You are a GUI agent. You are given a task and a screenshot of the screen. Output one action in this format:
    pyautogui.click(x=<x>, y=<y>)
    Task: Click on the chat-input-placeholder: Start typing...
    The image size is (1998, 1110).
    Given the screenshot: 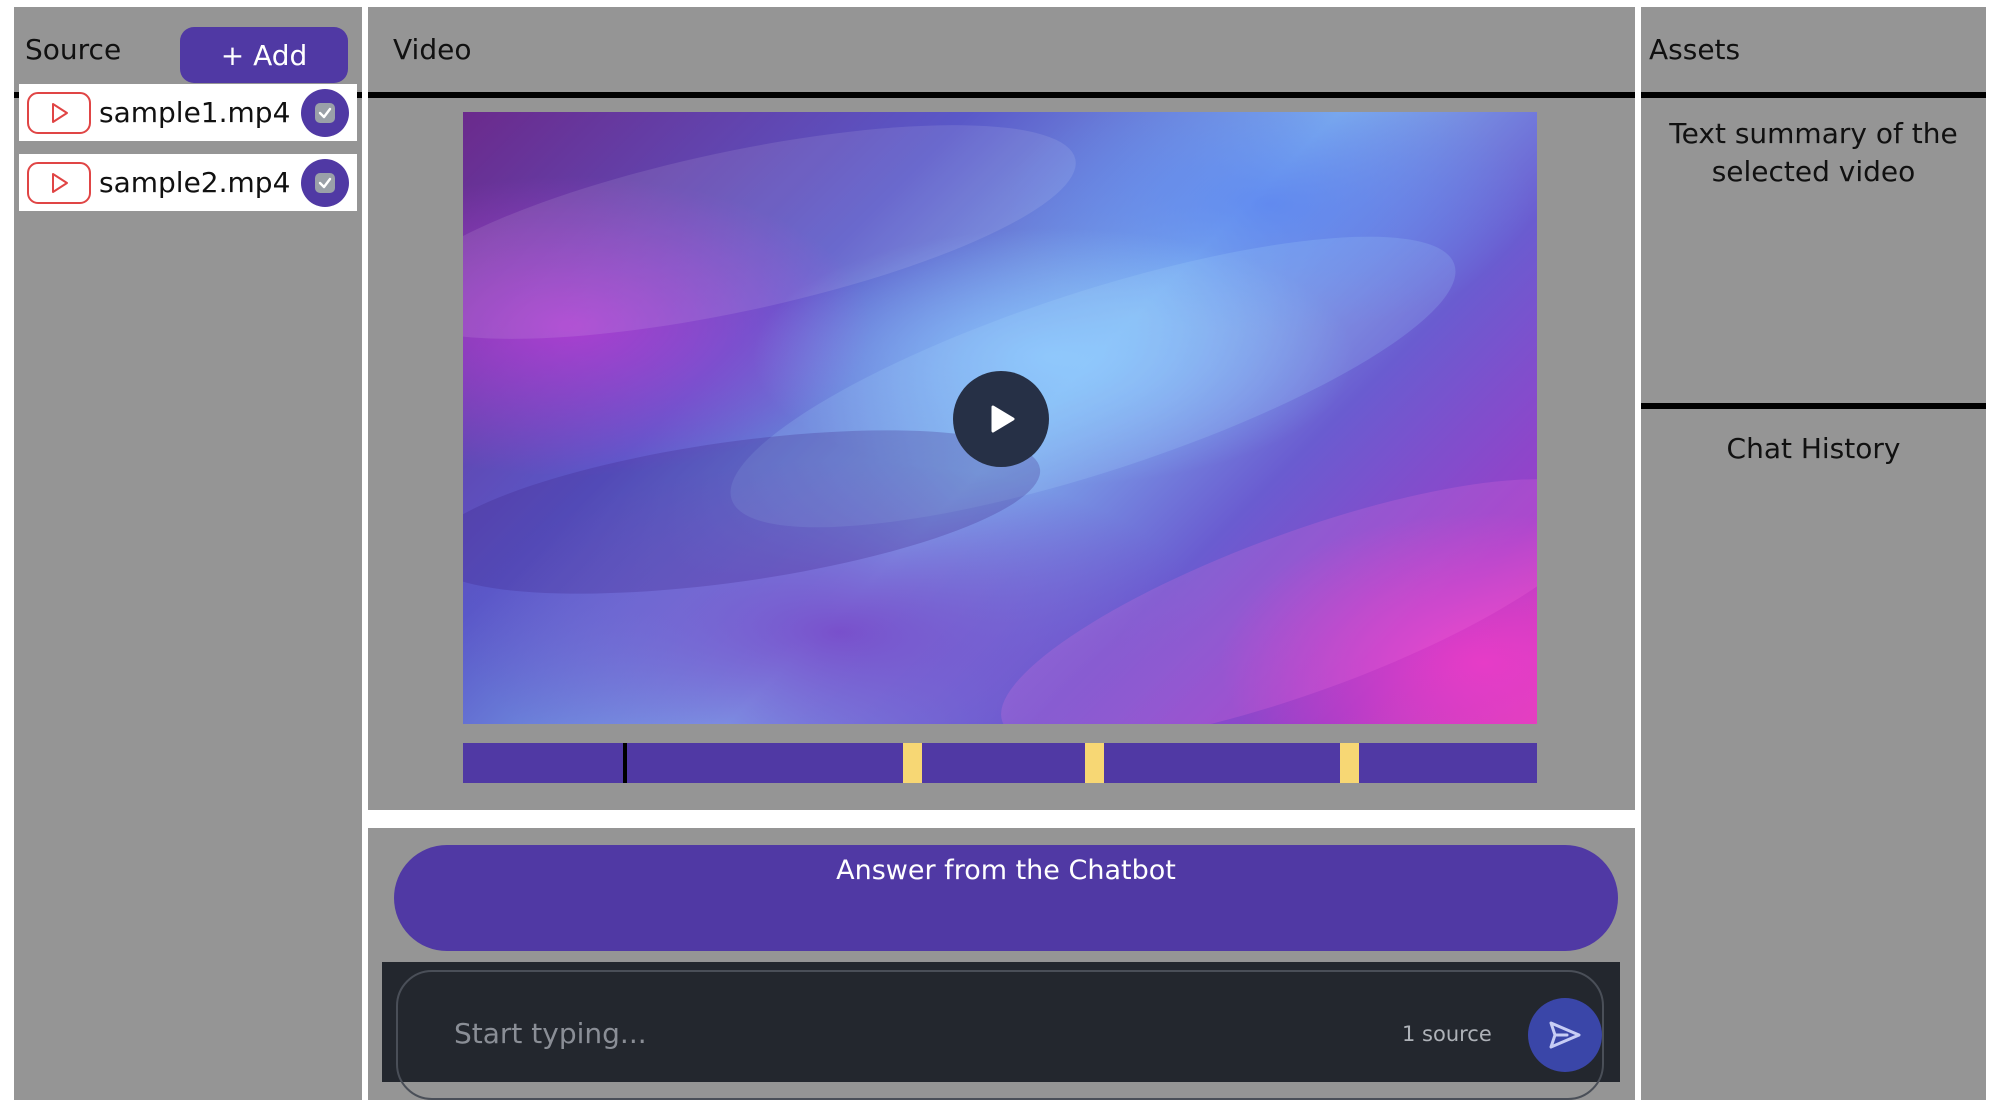 What is the action you would take?
    pyautogui.click(x=550, y=1033)
    